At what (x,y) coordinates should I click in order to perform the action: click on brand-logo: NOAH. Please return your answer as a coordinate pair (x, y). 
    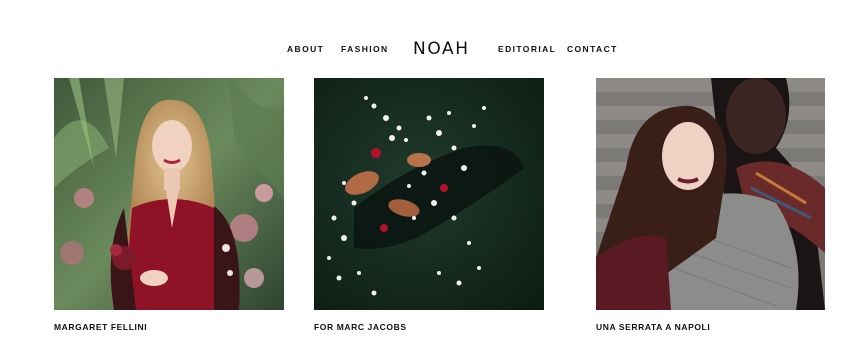
    Looking at the image, I should click on (441, 49).